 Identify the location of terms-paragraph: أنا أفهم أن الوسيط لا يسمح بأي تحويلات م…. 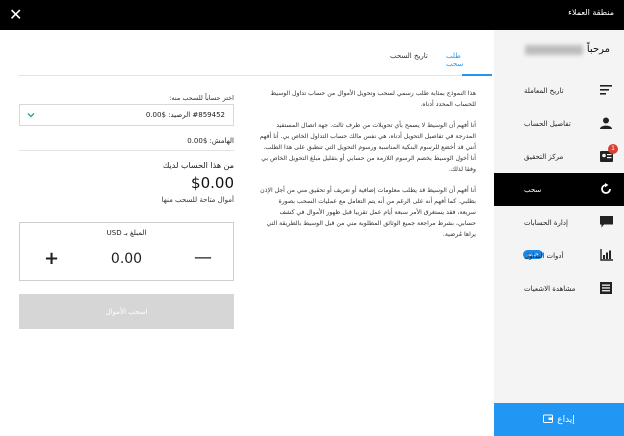
(367, 147).